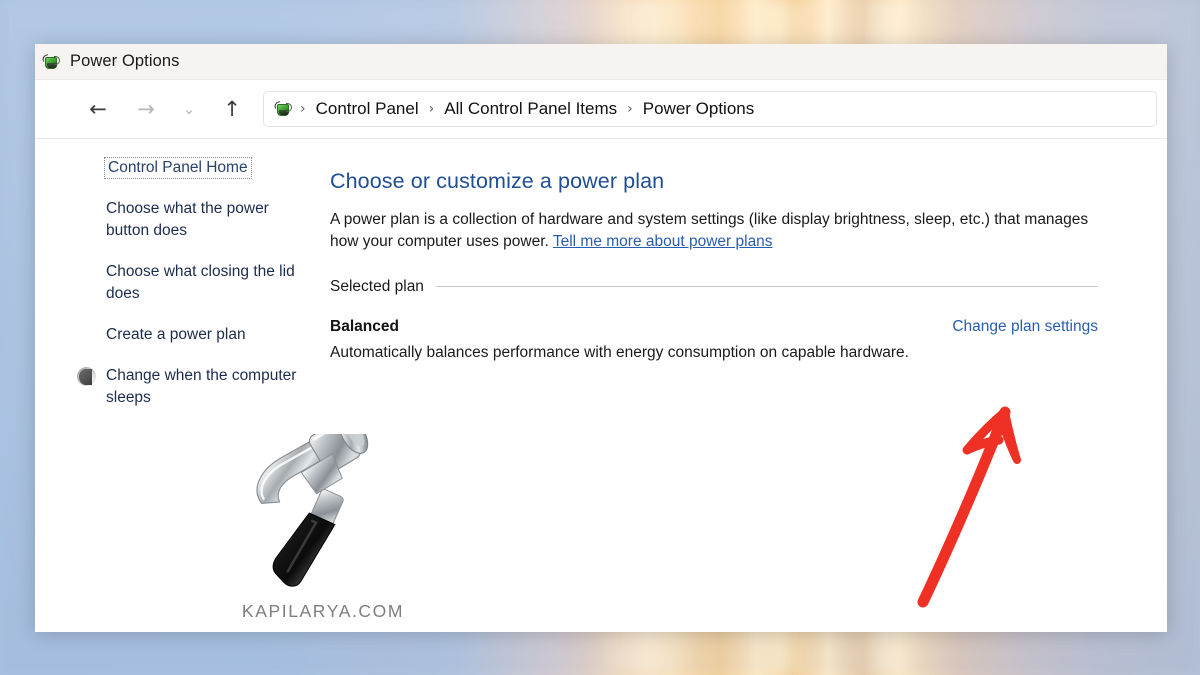  I want to click on back-icon: ←, so click(98, 109).